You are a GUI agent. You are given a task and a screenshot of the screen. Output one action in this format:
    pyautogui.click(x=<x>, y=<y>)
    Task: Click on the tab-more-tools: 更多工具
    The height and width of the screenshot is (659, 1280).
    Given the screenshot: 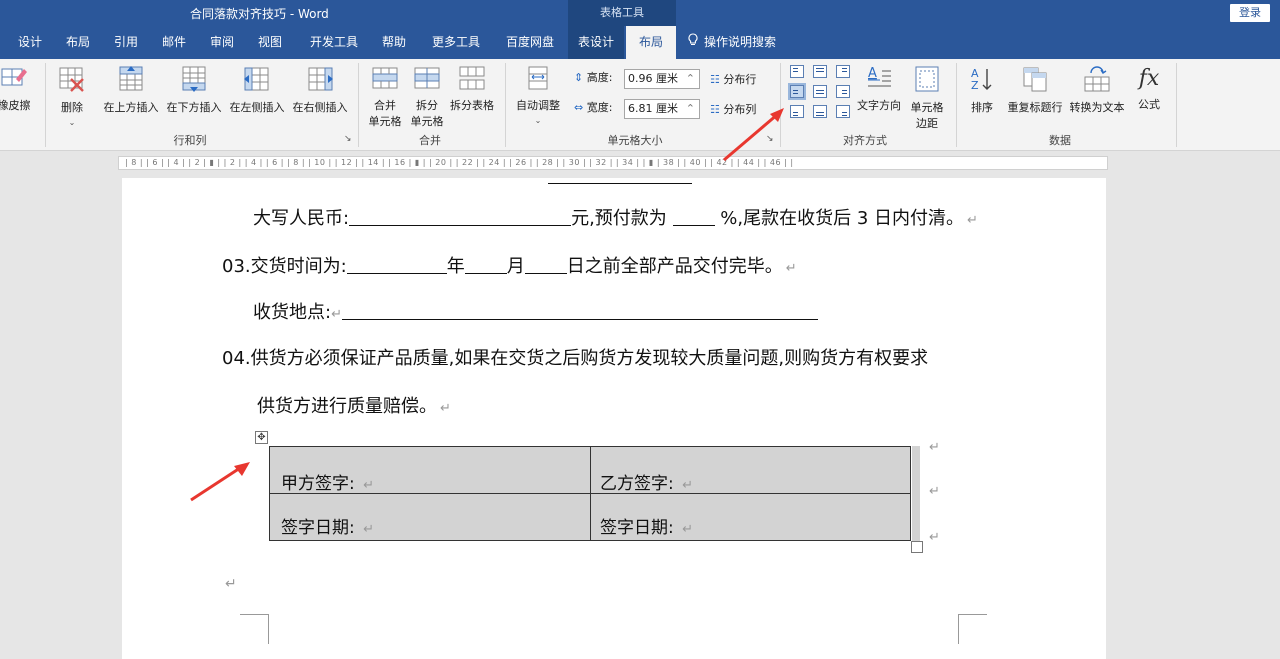 What is the action you would take?
    pyautogui.click(x=456, y=42)
    